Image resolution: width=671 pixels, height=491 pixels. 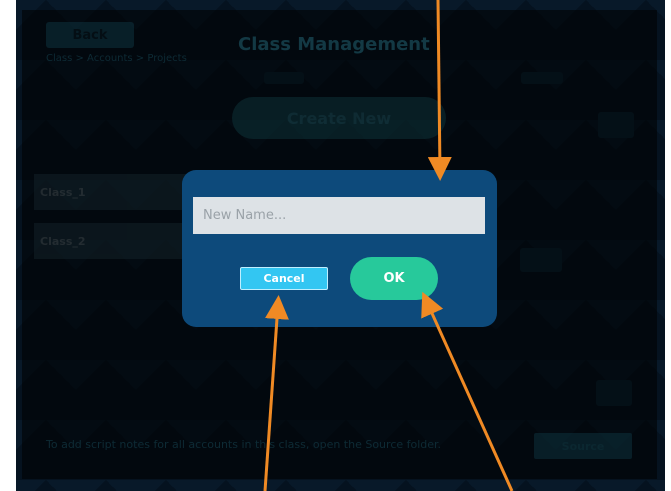 I want to click on page-title: Class Management, so click(x=334, y=44).